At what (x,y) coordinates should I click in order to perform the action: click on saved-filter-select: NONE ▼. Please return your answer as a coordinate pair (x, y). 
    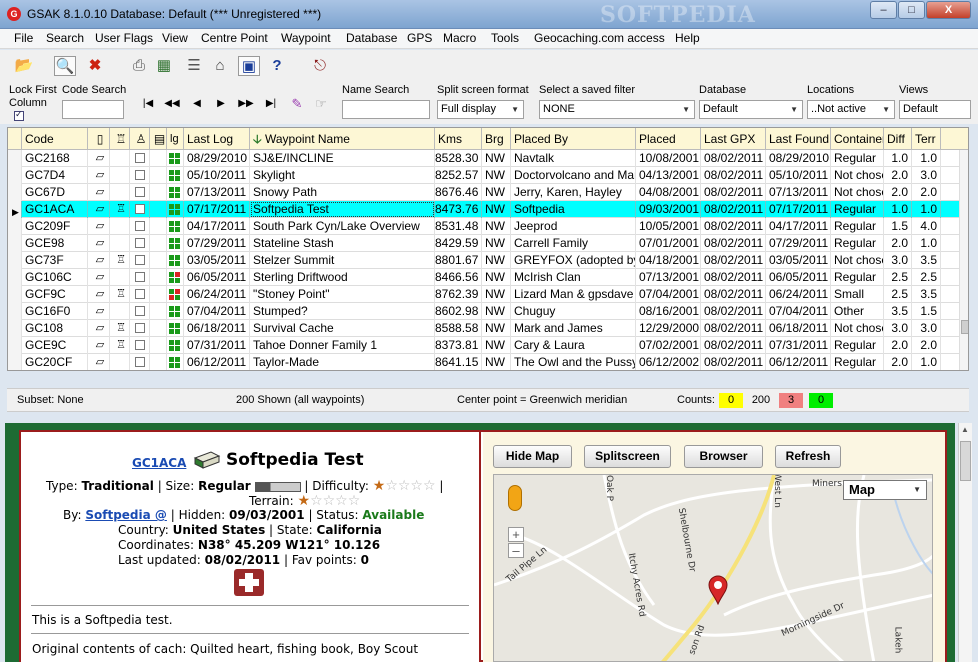
    Looking at the image, I should click on (617, 109).